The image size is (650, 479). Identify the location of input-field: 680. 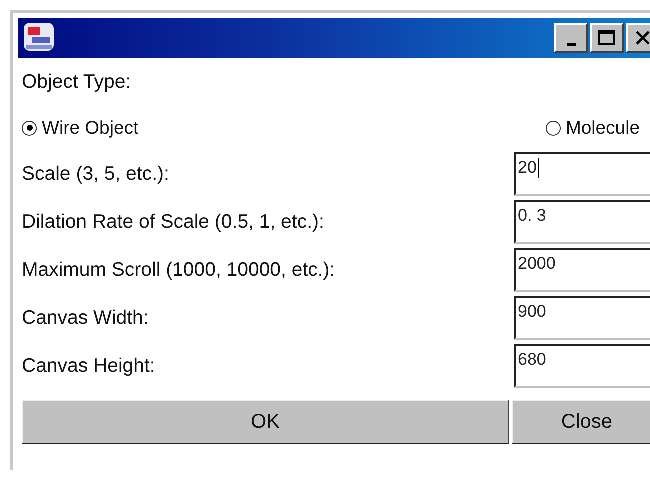
(582, 366).